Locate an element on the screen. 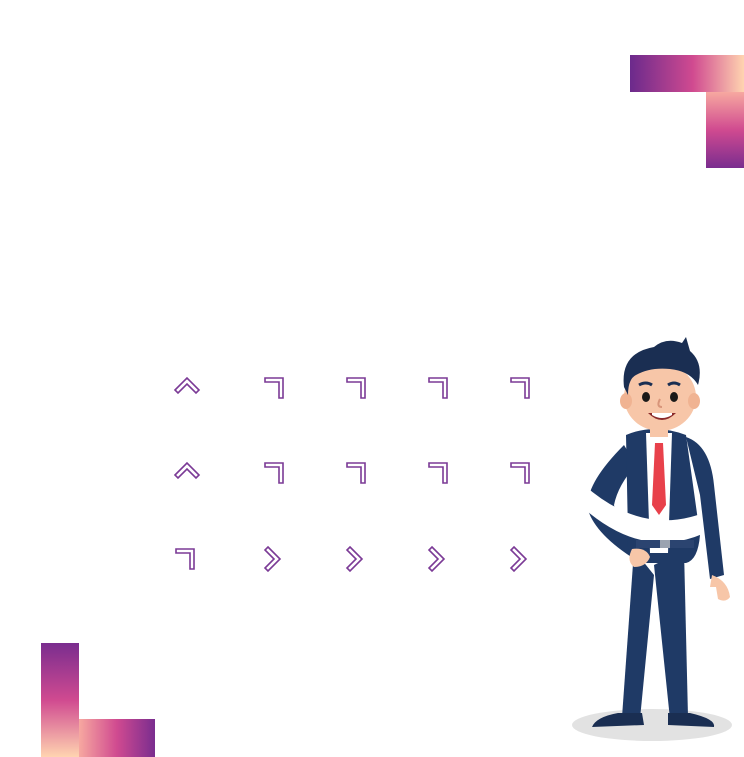 The image size is (744, 757). bottom-left-corner-icon is located at coordinates (98, 700).